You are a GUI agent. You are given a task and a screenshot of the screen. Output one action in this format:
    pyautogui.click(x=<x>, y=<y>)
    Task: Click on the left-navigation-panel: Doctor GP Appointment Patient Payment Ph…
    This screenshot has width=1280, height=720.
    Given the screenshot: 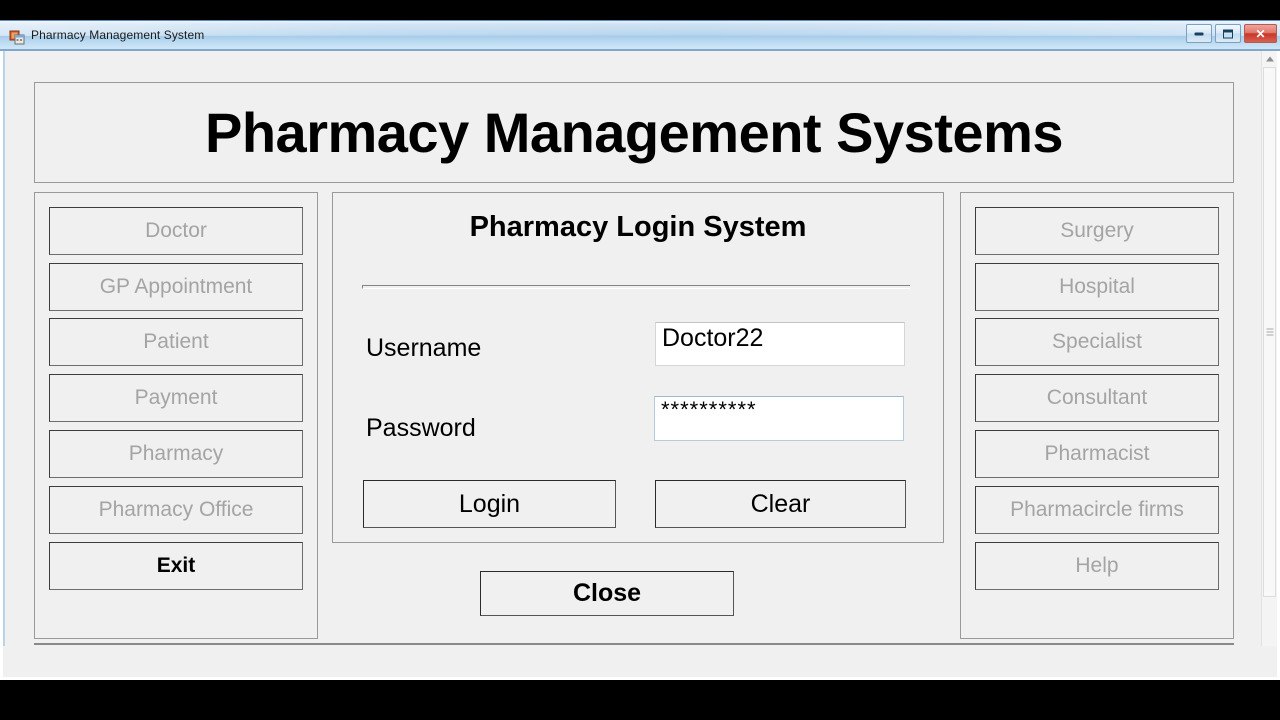 What is the action you would take?
    pyautogui.click(x=176, y=415)
    